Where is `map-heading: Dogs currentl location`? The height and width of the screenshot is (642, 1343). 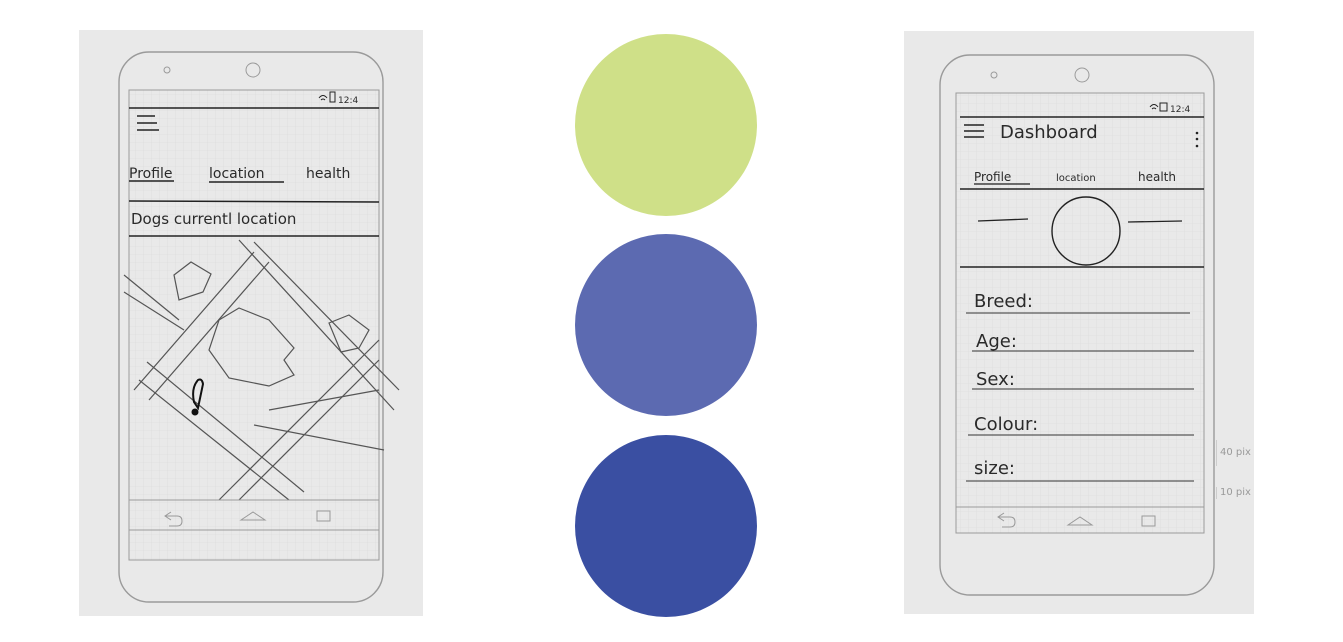 map-heading: Dogs currentl location is located at coordinates (213, 219).